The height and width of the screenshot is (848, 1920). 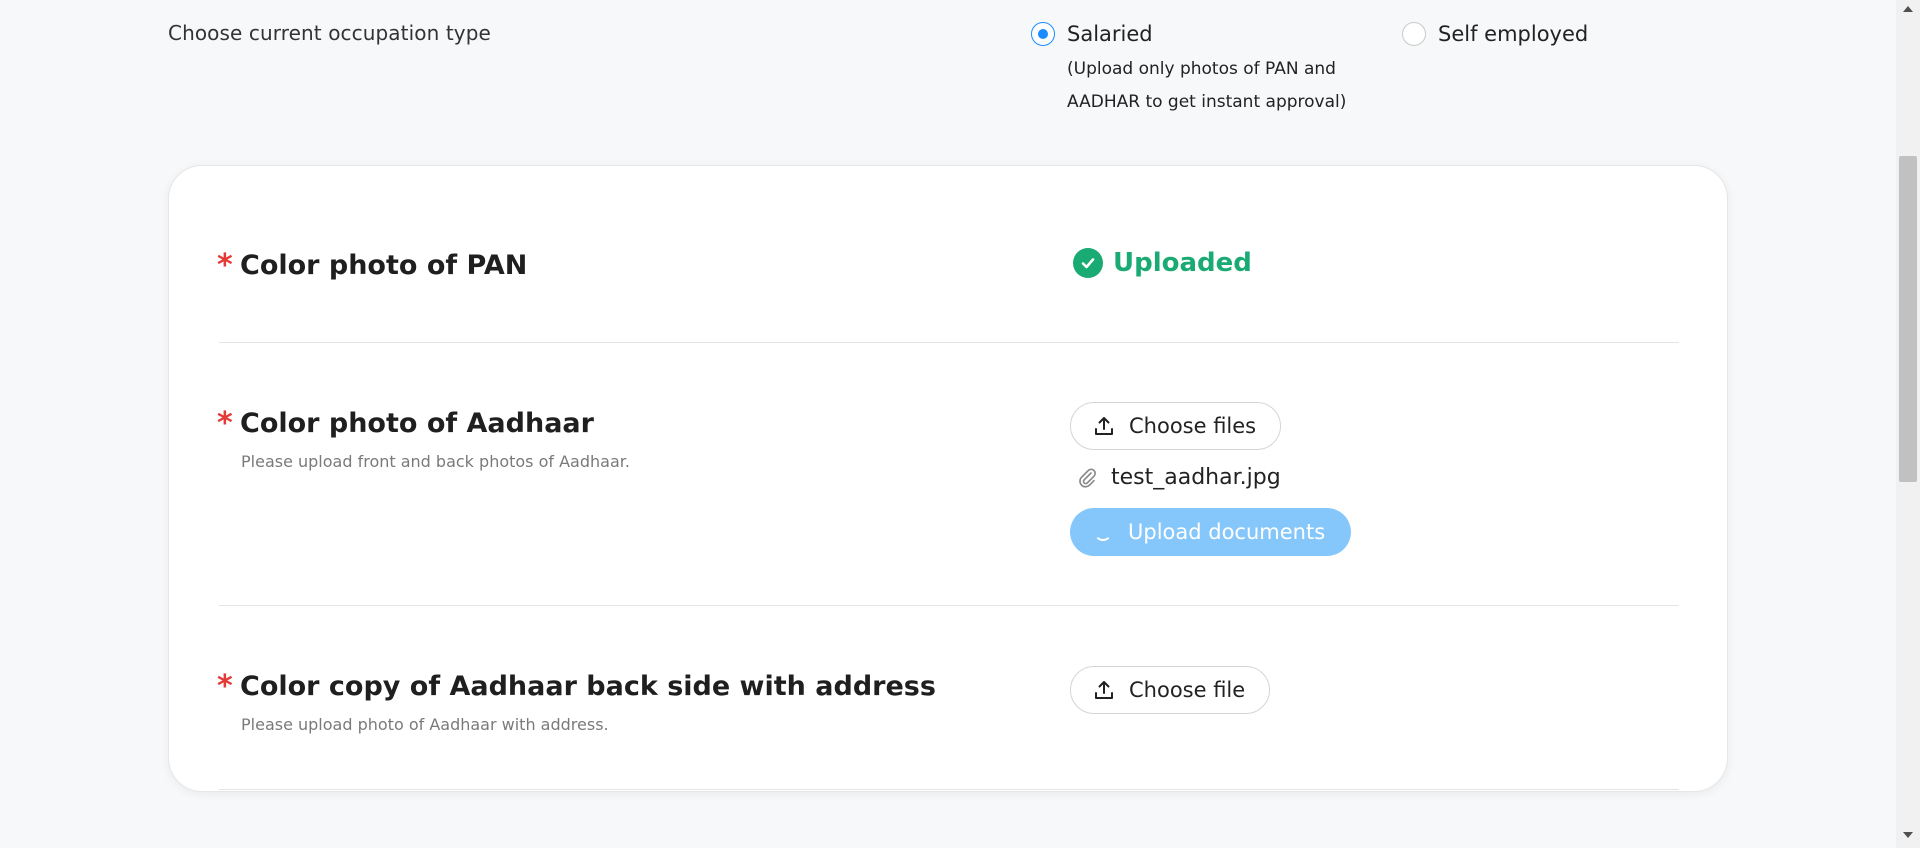 What do you see at coordinates (1088, 263) in the screenshot?
I see `check-circle-icon` at bounding box center [1088, 263].